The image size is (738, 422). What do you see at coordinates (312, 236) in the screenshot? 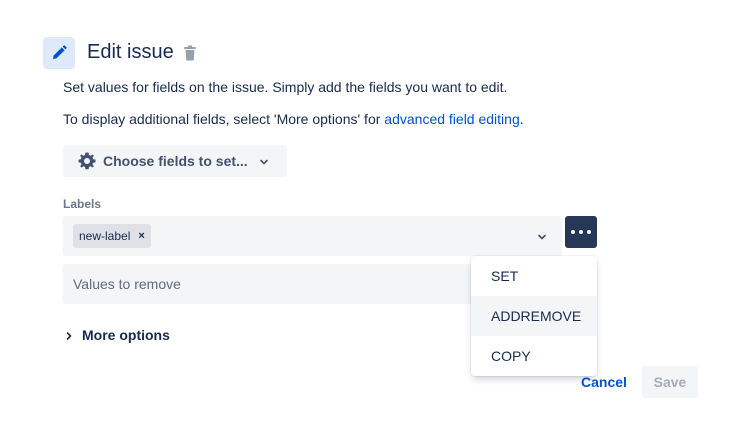
I see `labels-select: new-label ×` at bounding box center [312, 236].